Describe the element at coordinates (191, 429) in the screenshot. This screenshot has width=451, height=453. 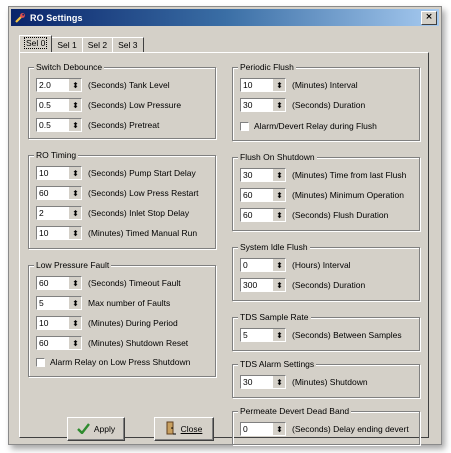
I see `close-label: Close` at that location.